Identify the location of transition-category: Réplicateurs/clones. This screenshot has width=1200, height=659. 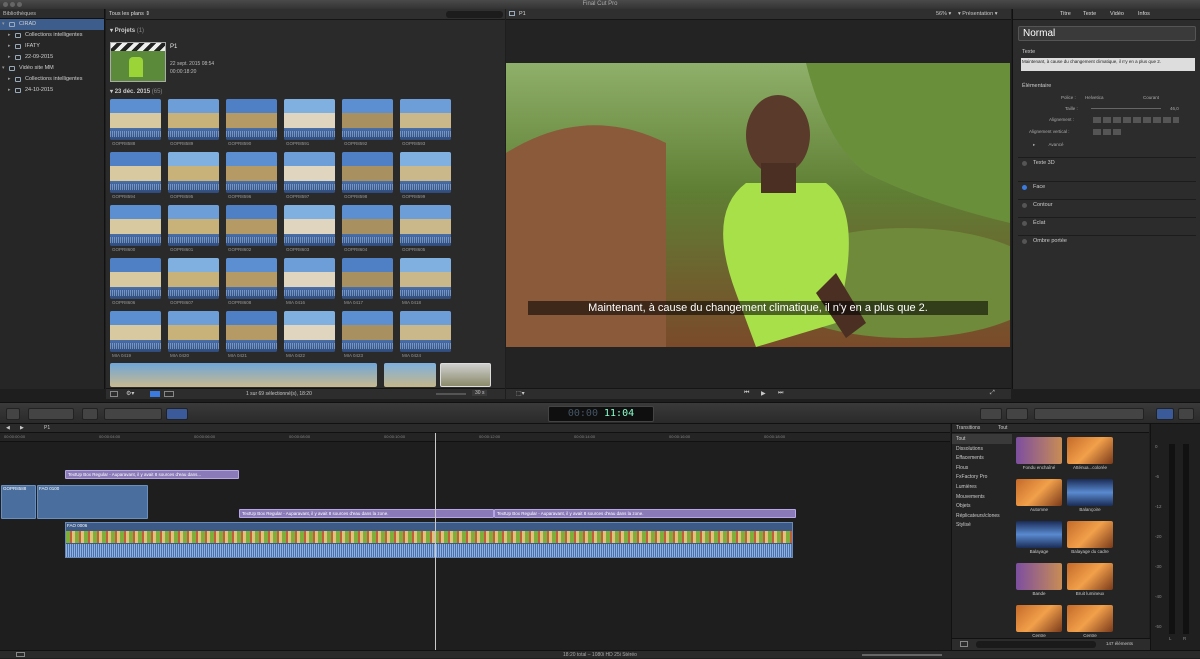
(982, 516).